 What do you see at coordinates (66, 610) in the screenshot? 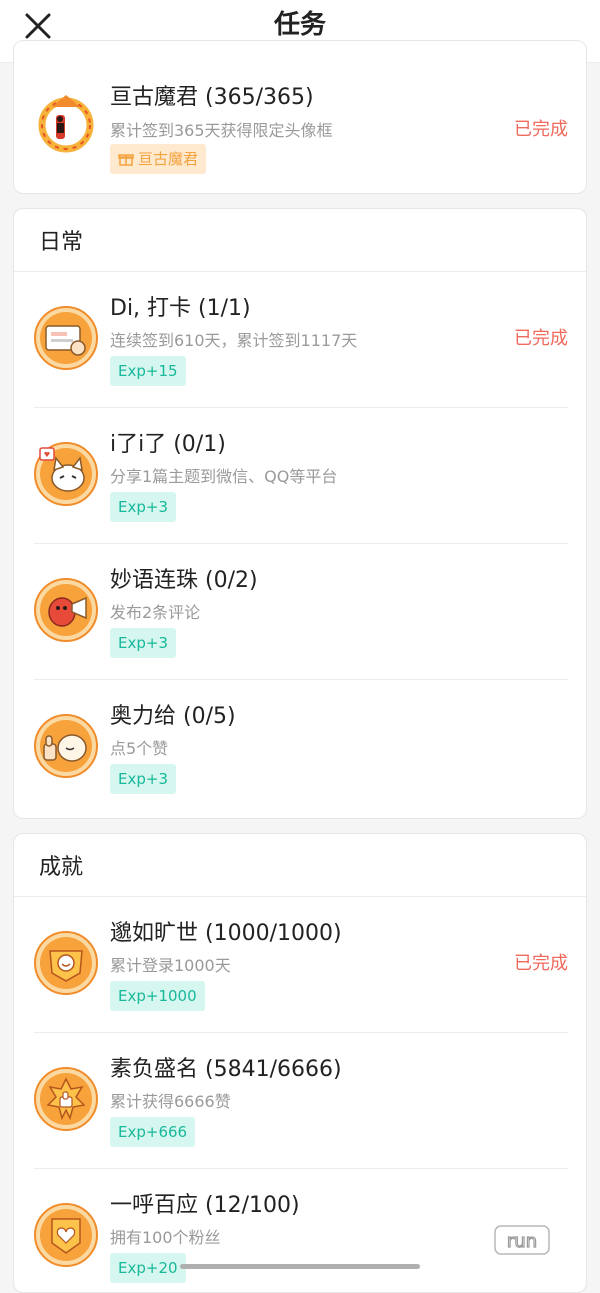
I see `comment-megaphone-icon` at bounding box center [66, 610].